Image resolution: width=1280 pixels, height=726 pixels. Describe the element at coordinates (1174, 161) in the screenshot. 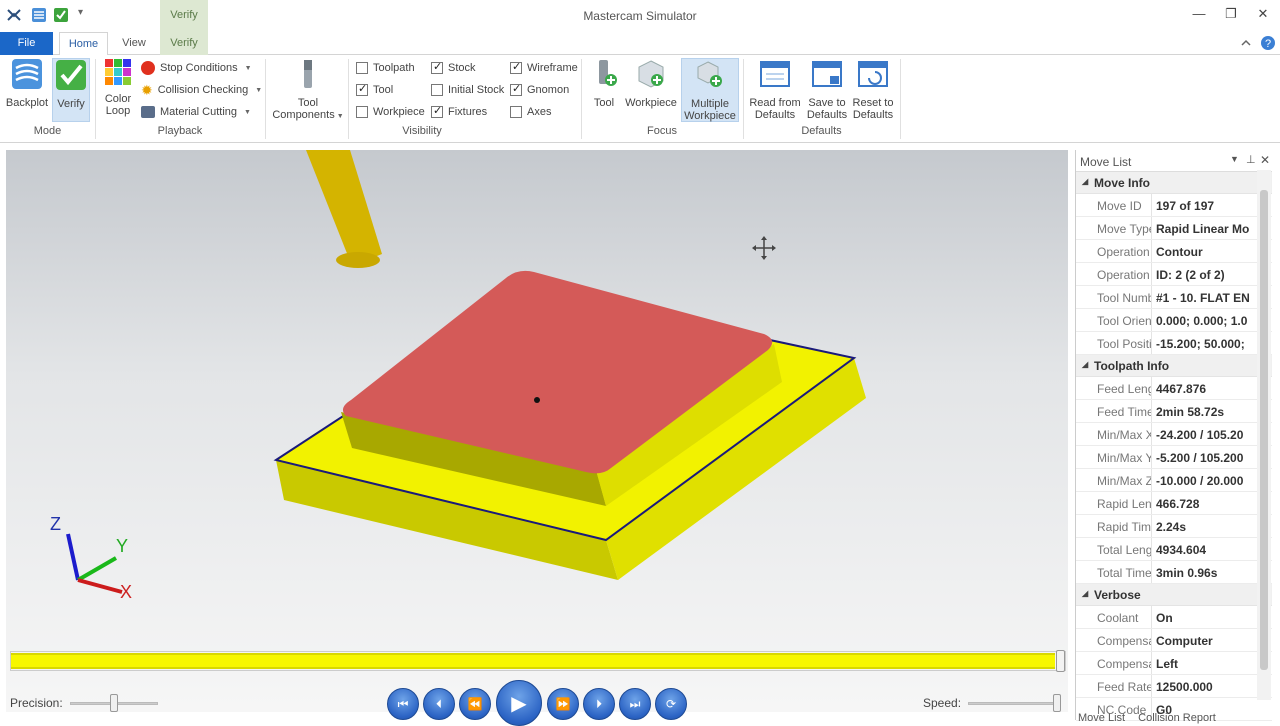

I see `move-list-header: Move List ▼ ⊥ ✕` at that location.